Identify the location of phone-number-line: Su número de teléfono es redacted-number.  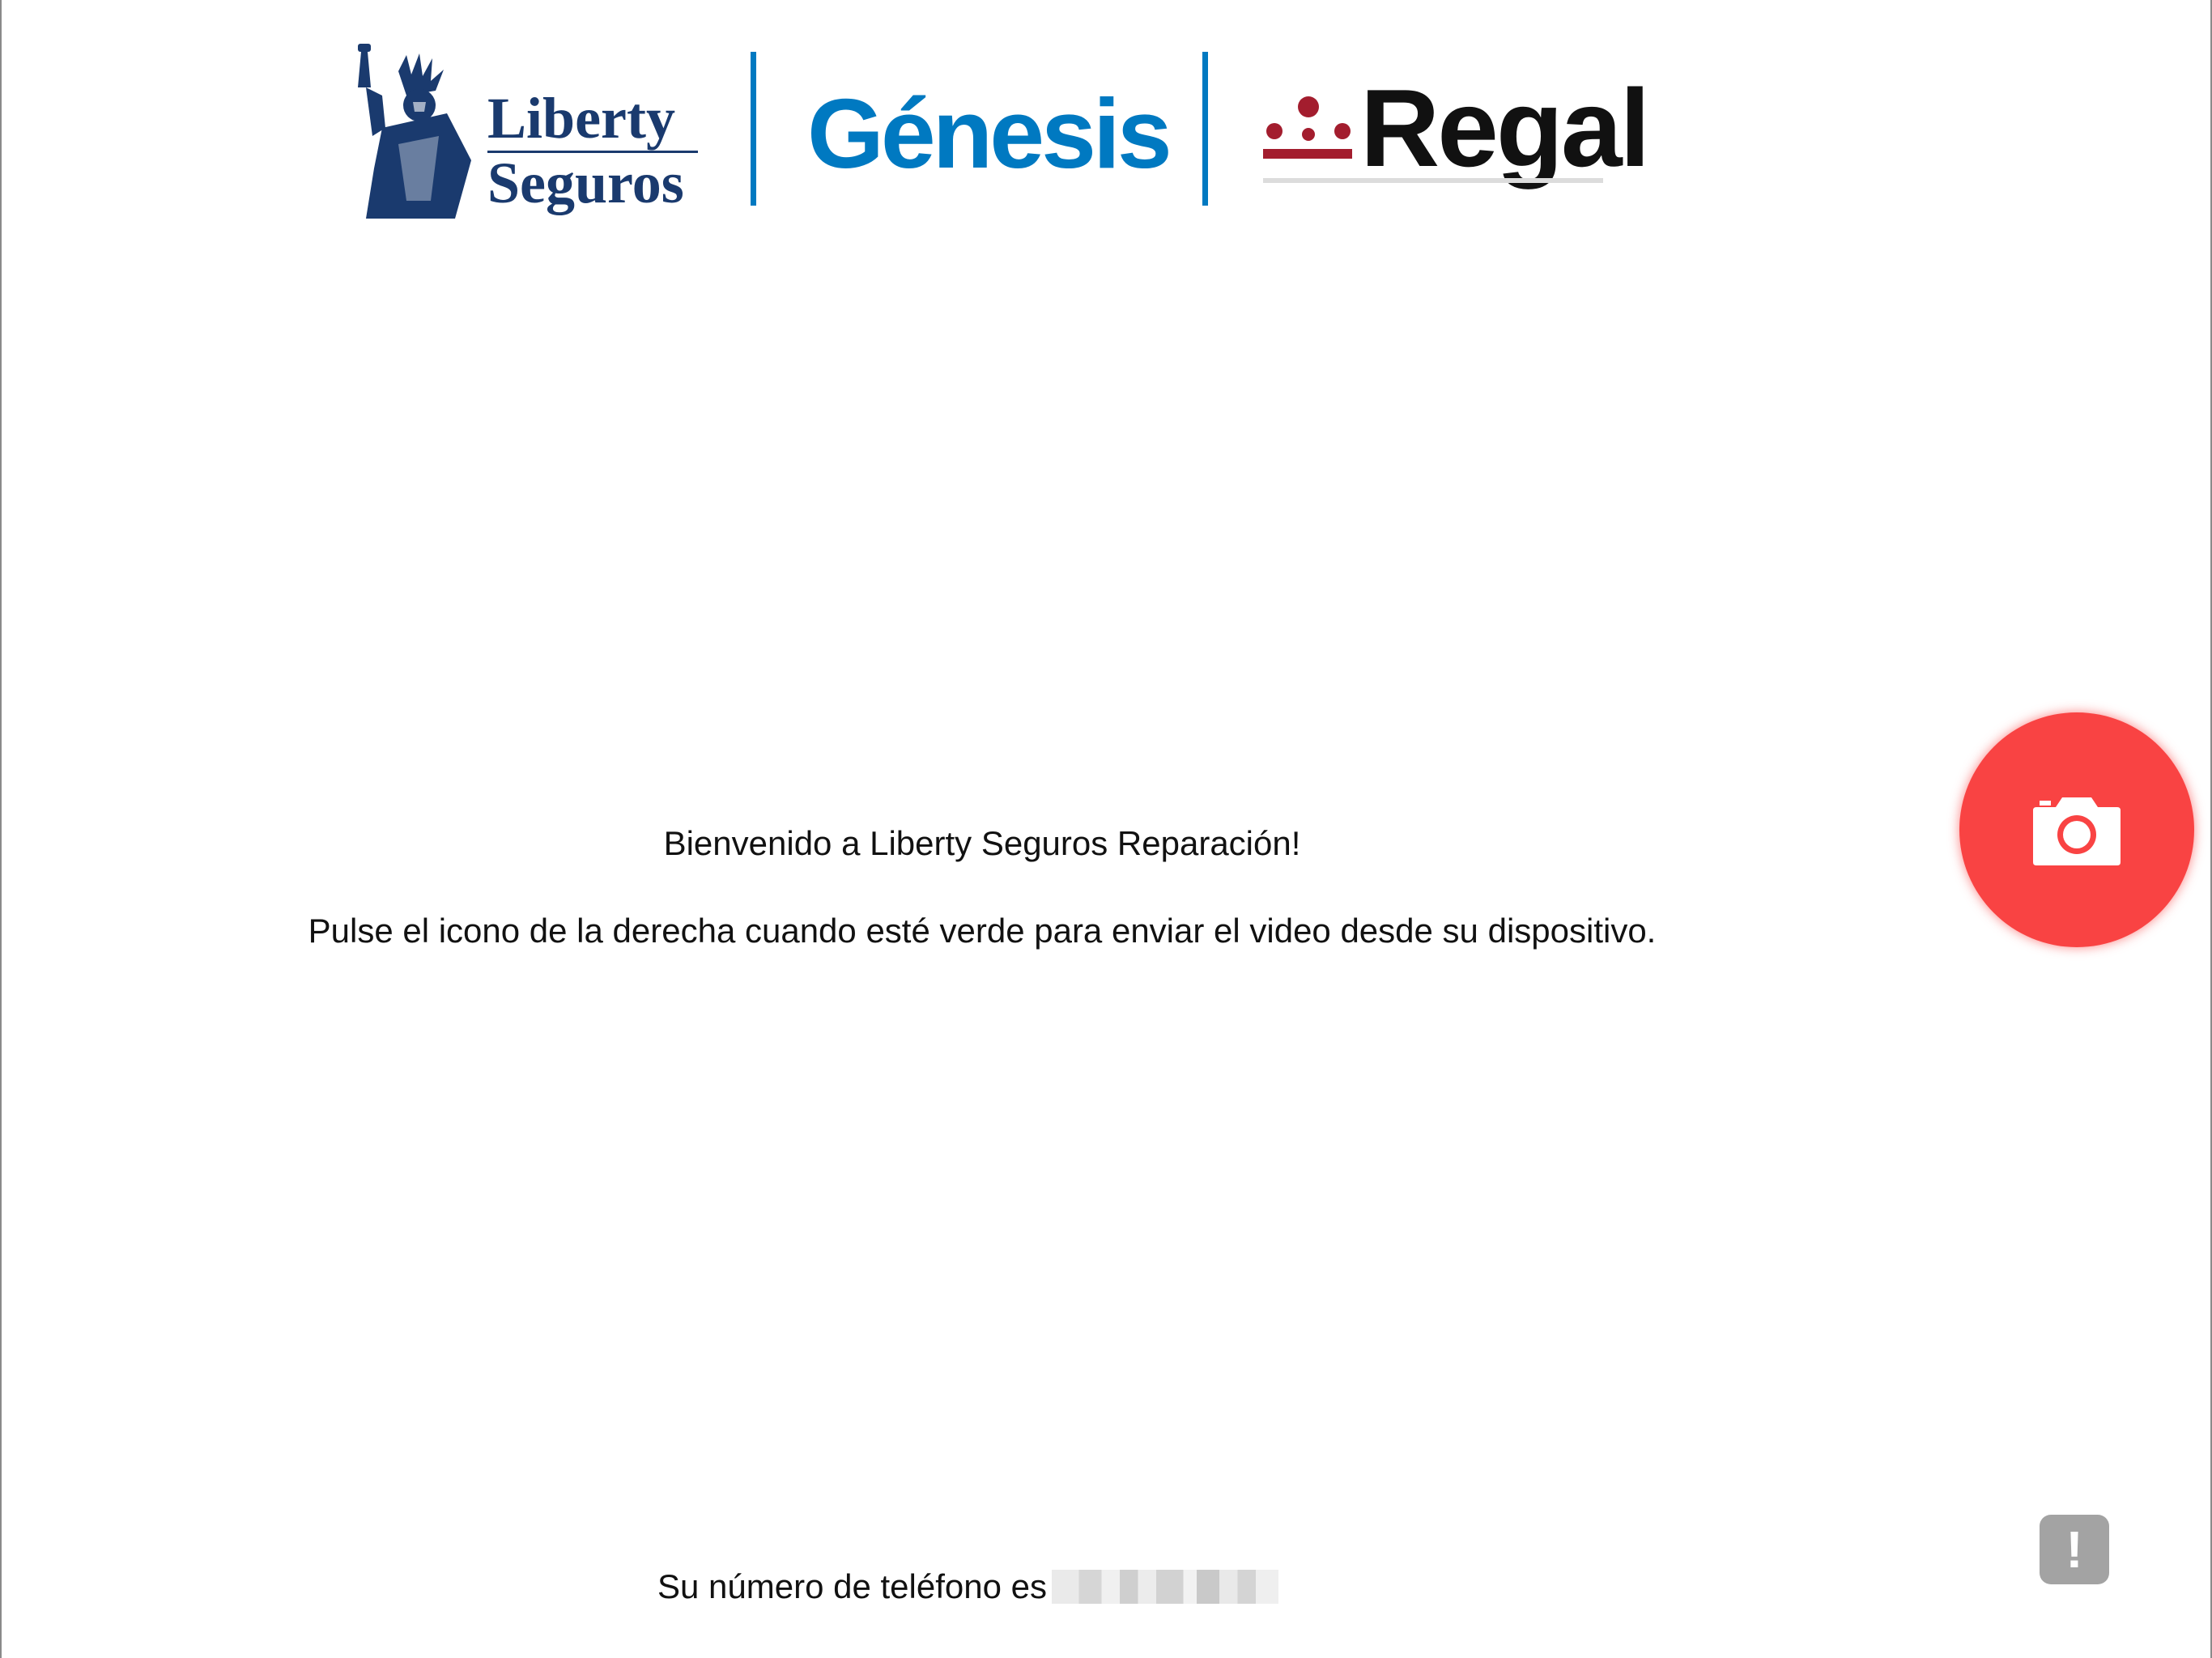
(968, 1586).